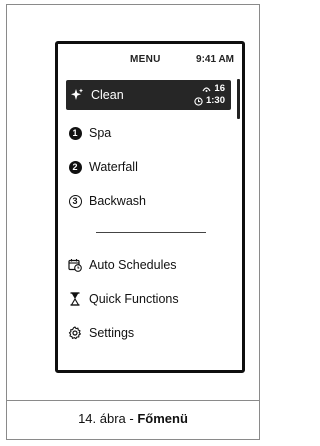 Image resolution: width=320 pixels, height=446 pixels. I want to click on screen-title: MENU, so click(145, 59).